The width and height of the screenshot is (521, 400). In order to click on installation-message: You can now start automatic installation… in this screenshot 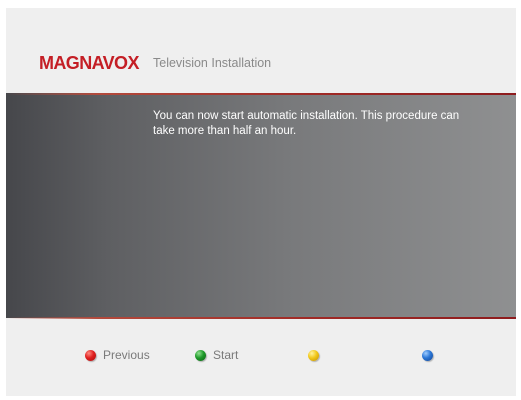, I will do `click(306, 123)`.